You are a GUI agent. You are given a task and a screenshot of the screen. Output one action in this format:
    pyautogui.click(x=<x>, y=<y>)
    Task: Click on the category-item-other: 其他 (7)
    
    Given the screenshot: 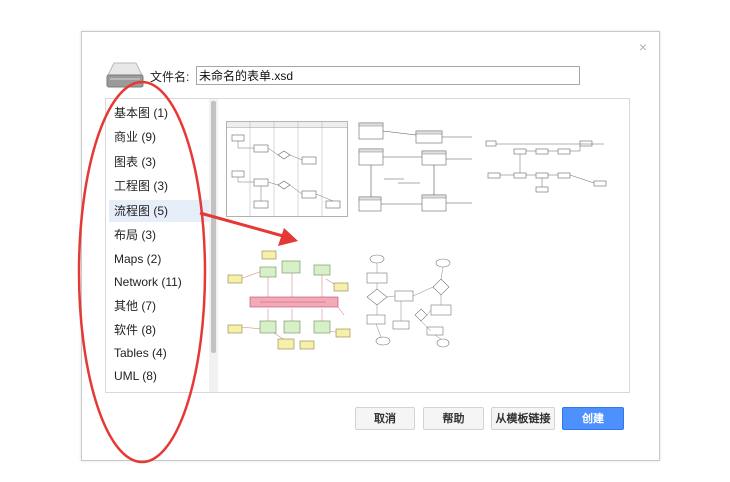 What is the action you would take?
    pyautogui.click(x=159, y=306)
    